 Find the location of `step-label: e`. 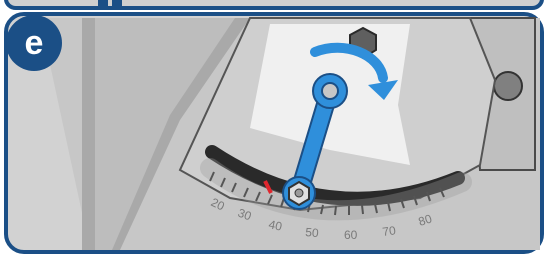

step-label: e is located at coordinates (34, 43).